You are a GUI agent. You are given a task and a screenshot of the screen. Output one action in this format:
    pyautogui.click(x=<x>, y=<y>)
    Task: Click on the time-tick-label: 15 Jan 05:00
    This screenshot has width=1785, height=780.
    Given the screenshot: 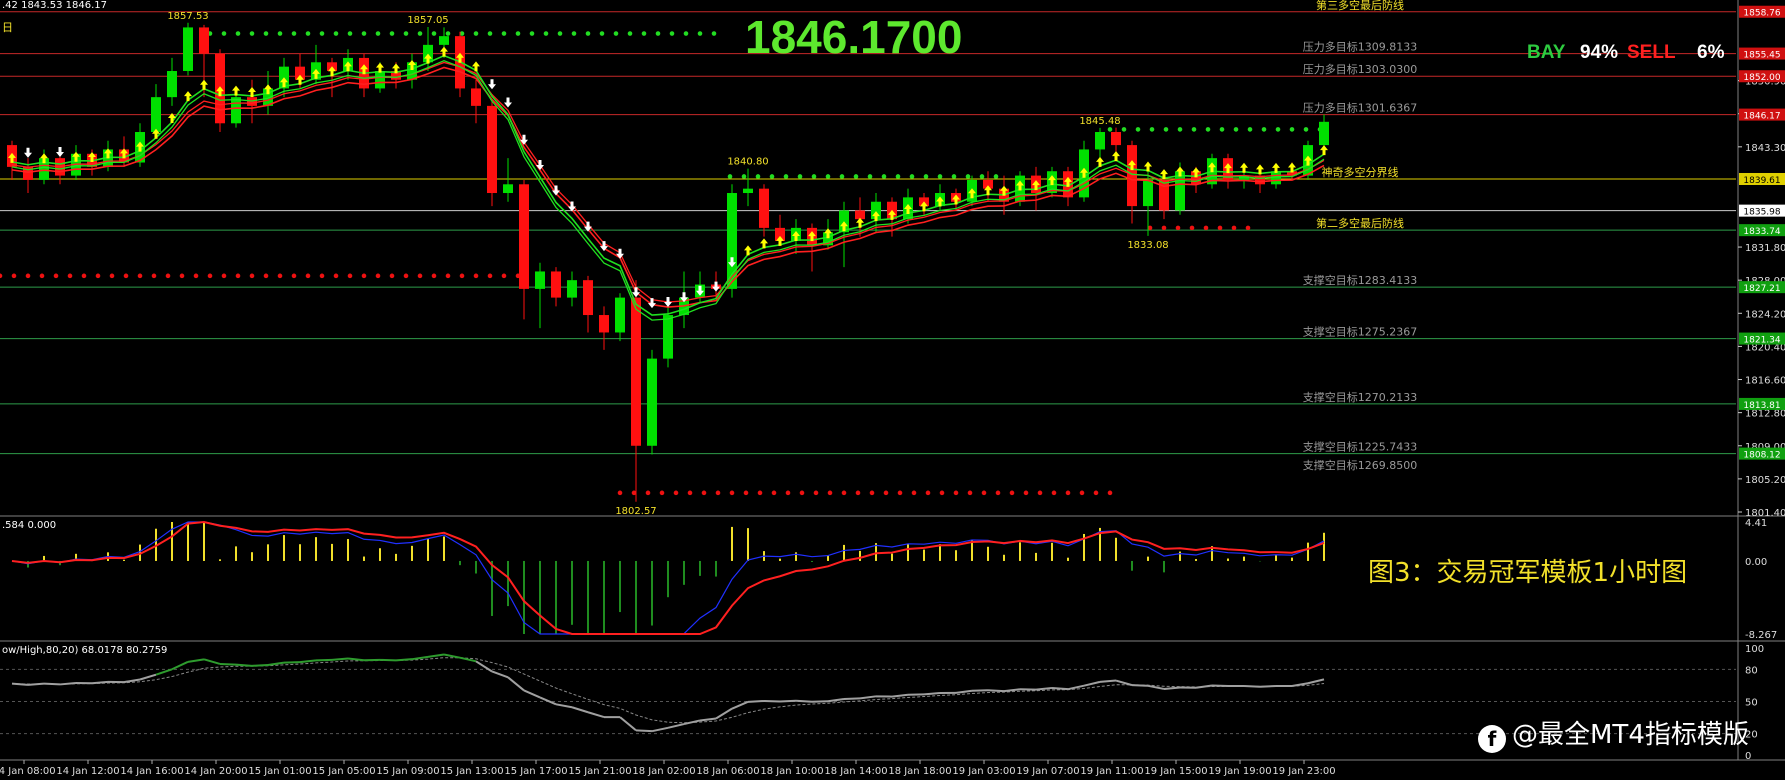 What is the action you would take?
    pyautogui.click(x=343, y=771)
    